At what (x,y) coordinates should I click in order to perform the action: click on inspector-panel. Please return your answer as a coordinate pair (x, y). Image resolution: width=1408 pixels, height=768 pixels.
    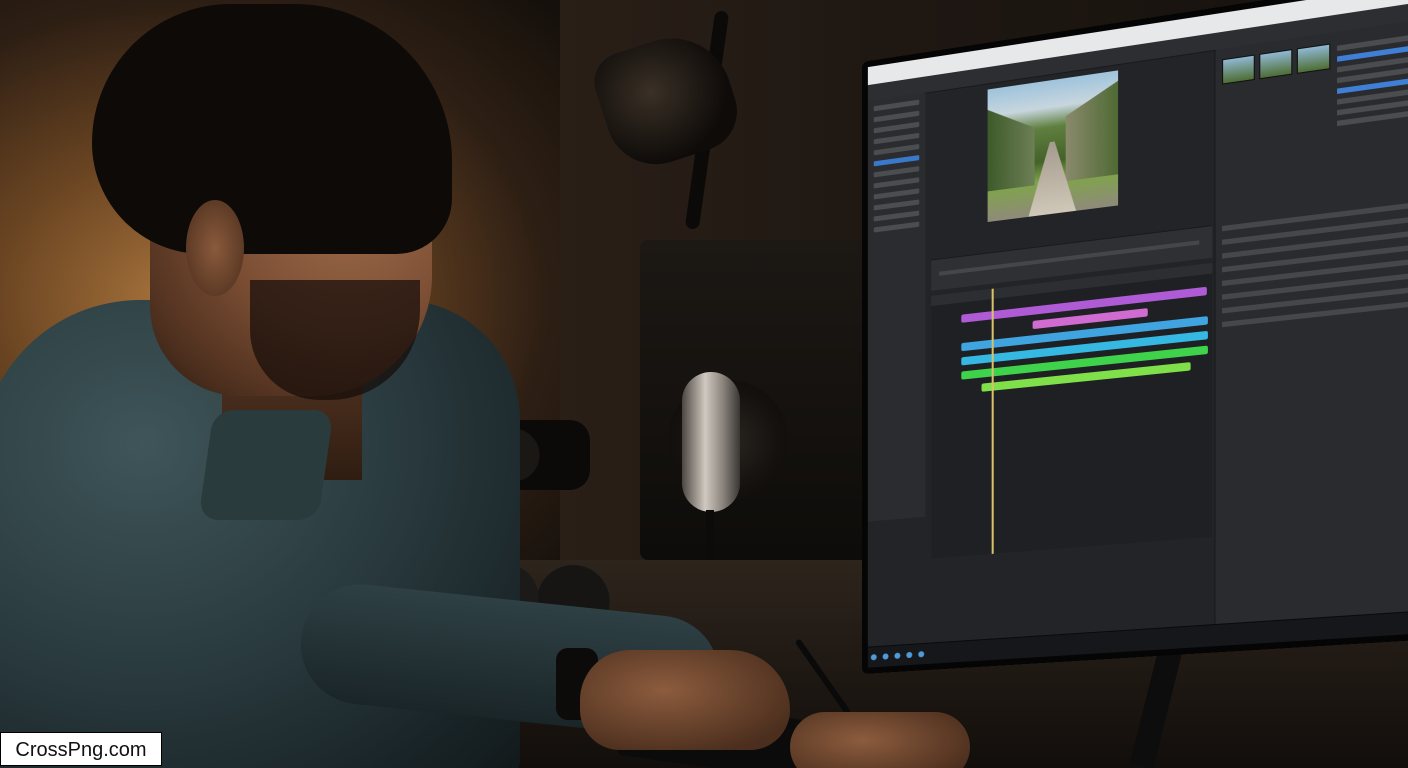
    Looking at the image, I should click on (1311, 327).